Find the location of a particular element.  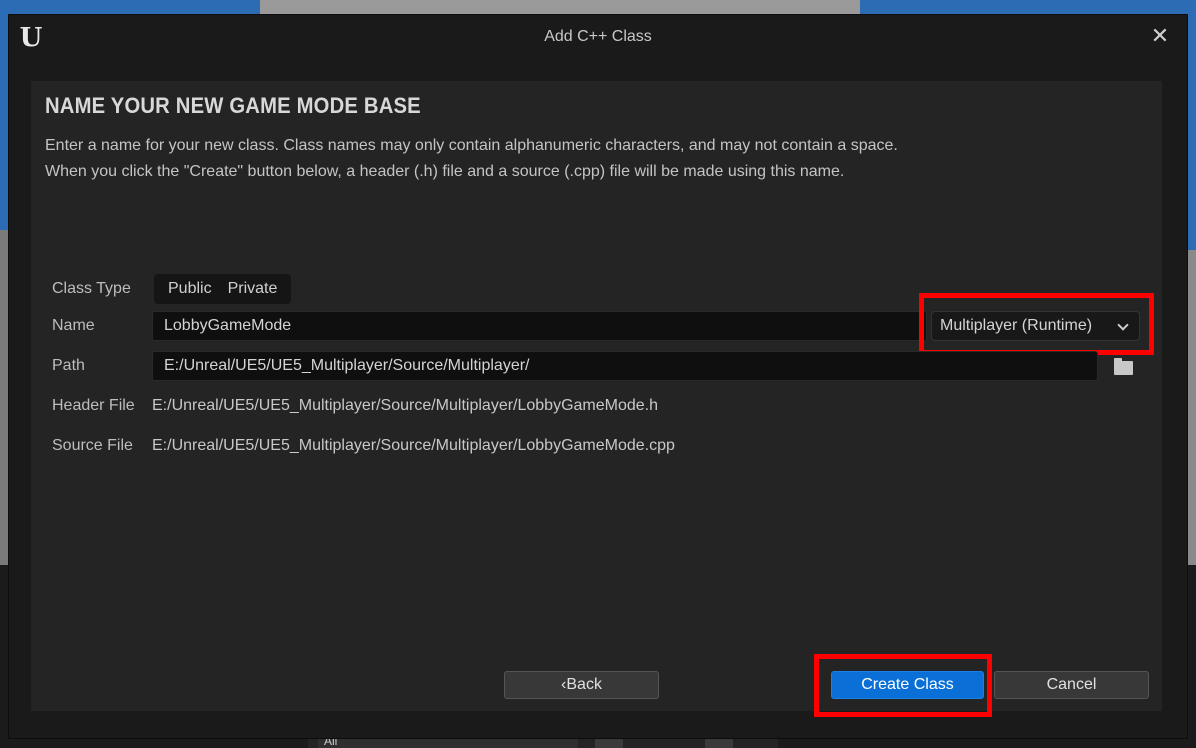

folder-icon is located at coordinates (1123, 366).